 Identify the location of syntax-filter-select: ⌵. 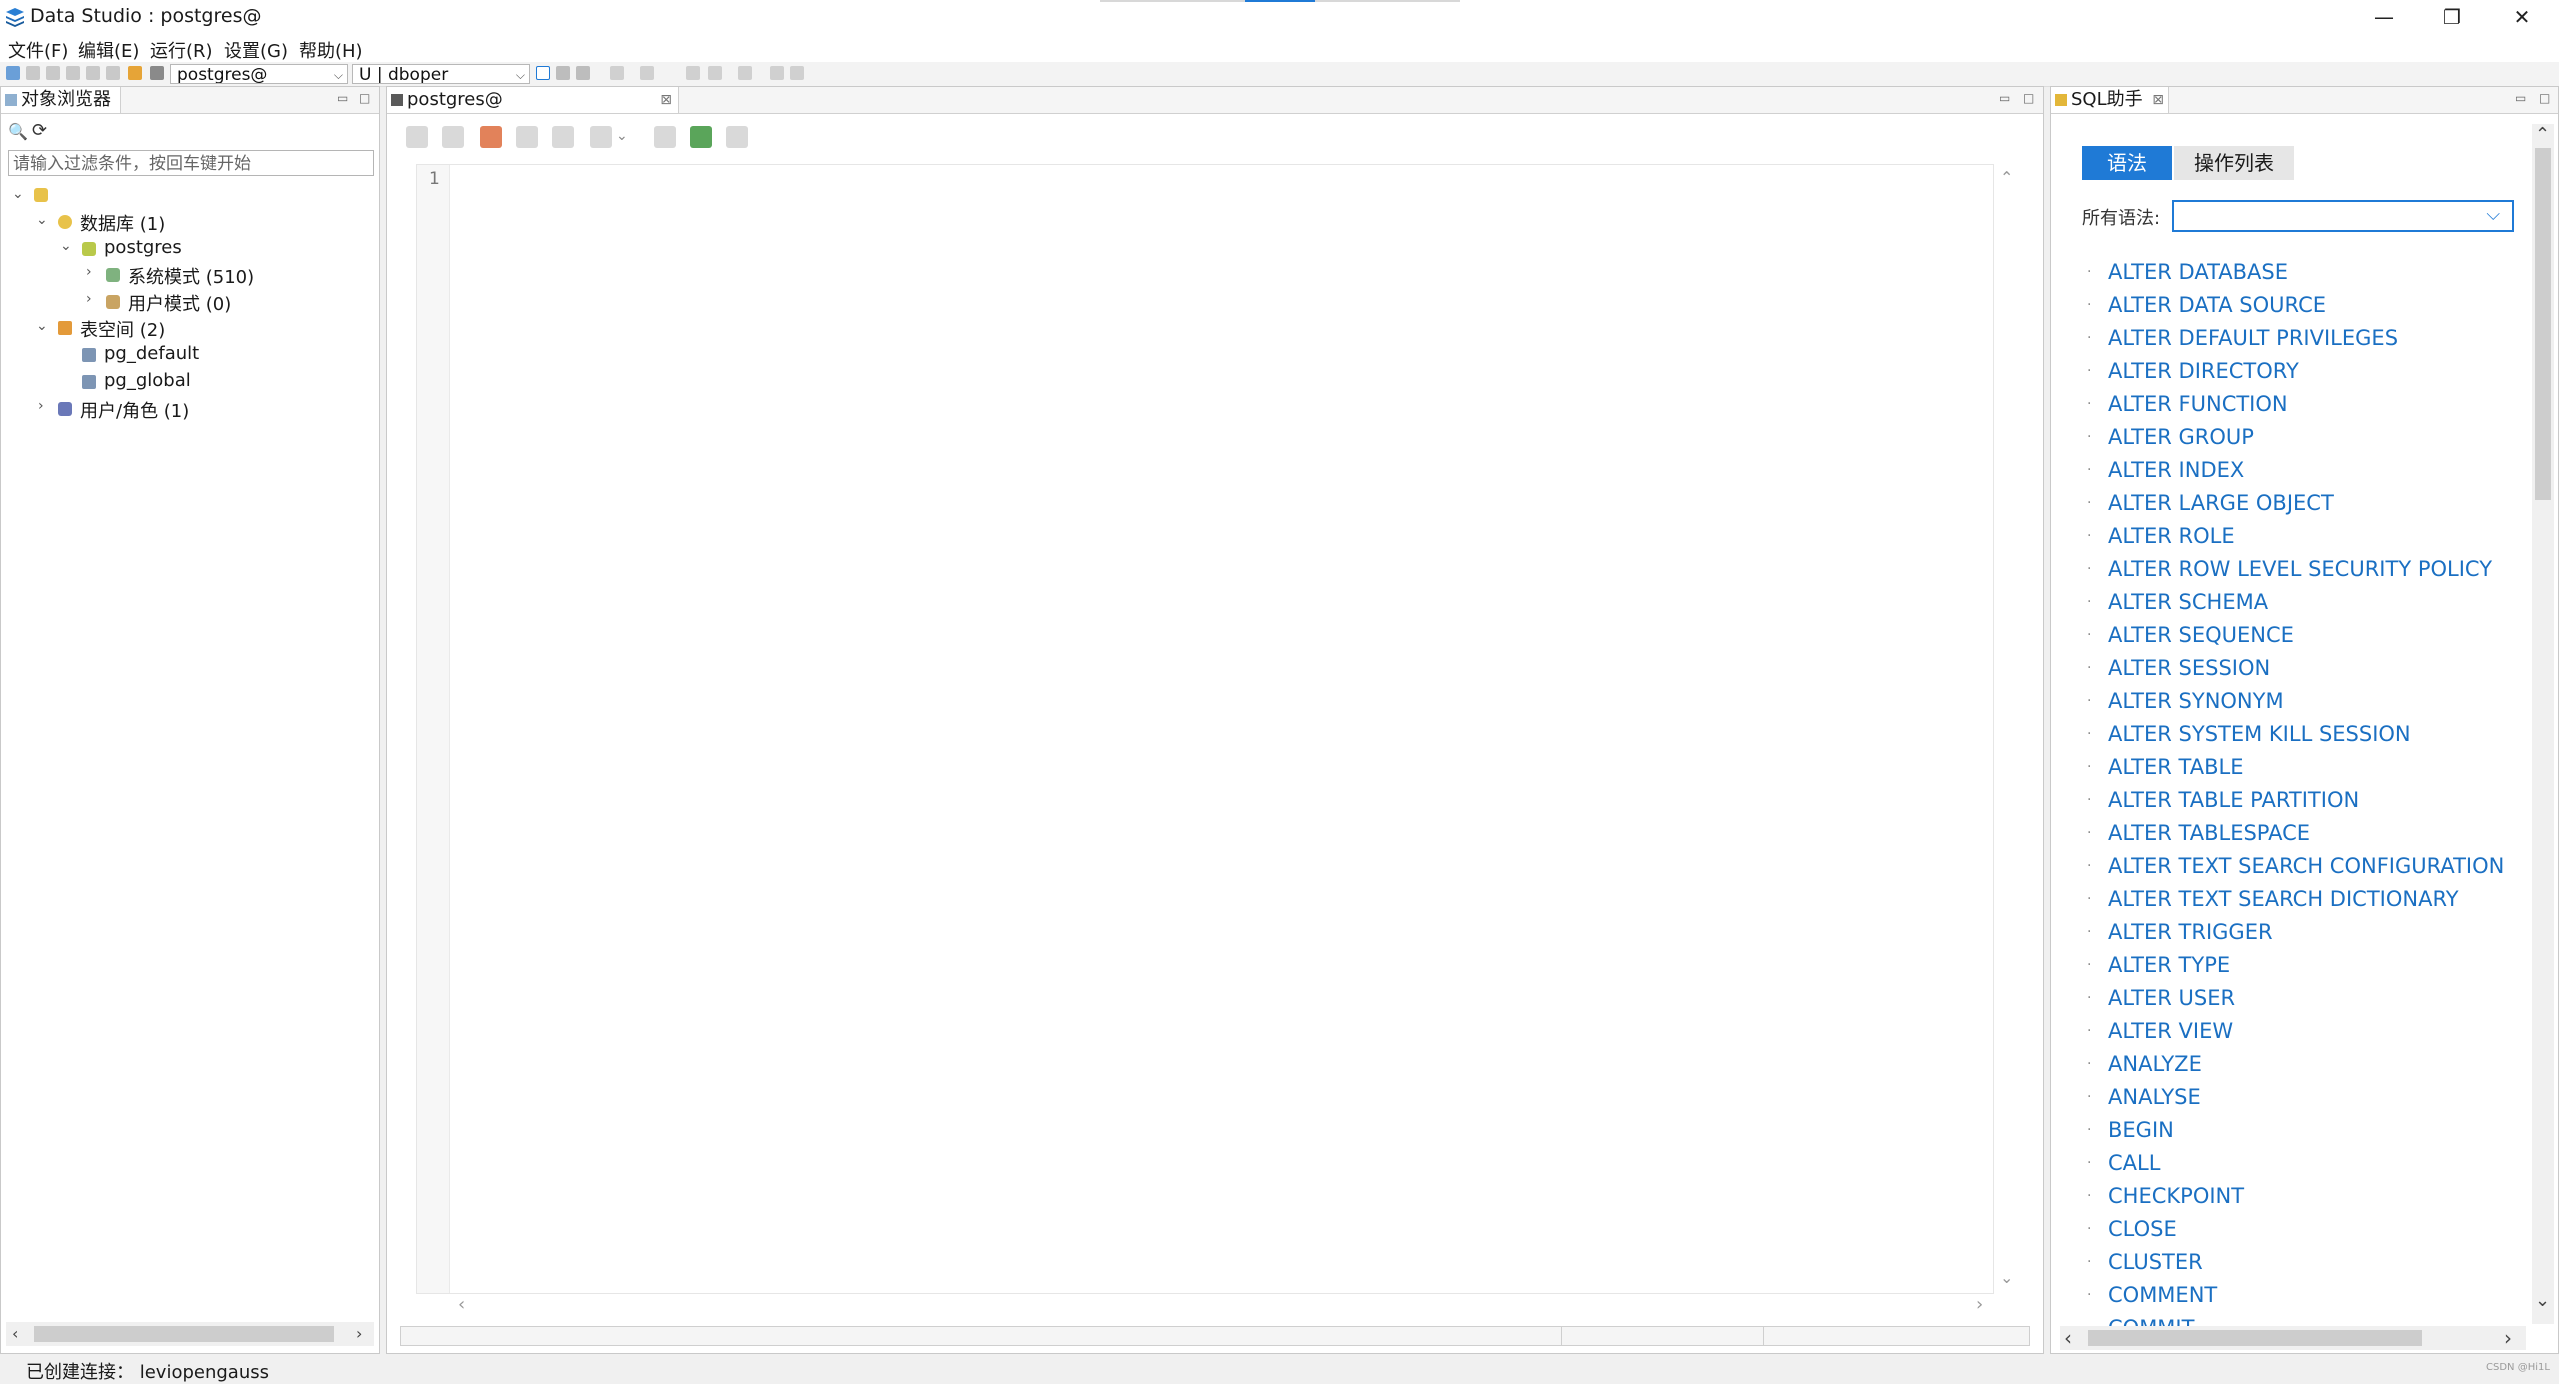
(2343, 216).